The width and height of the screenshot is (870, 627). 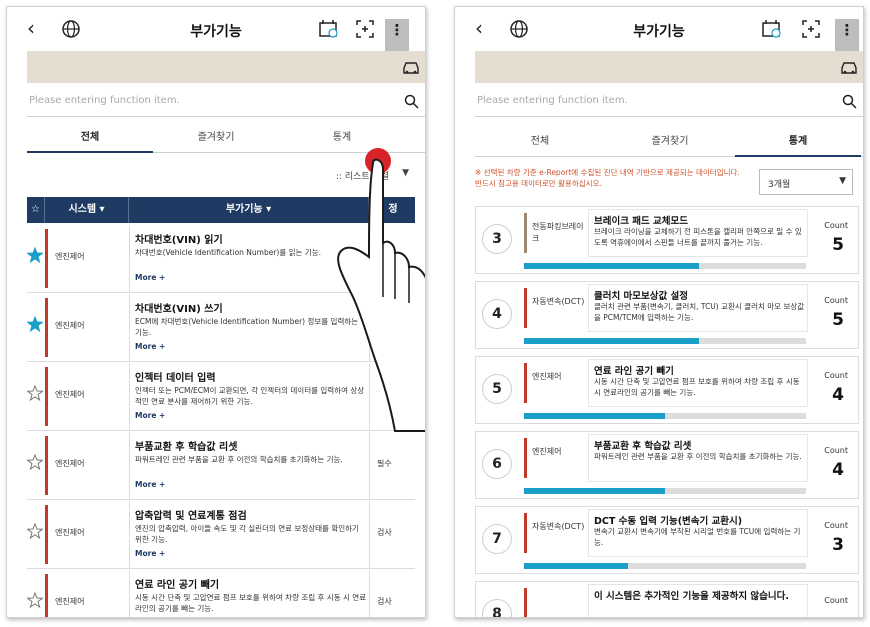 What do you see at coordinates (497, 464) in the screenshot?
I see `rank-badge: 6` at bounding box center [497, 464].